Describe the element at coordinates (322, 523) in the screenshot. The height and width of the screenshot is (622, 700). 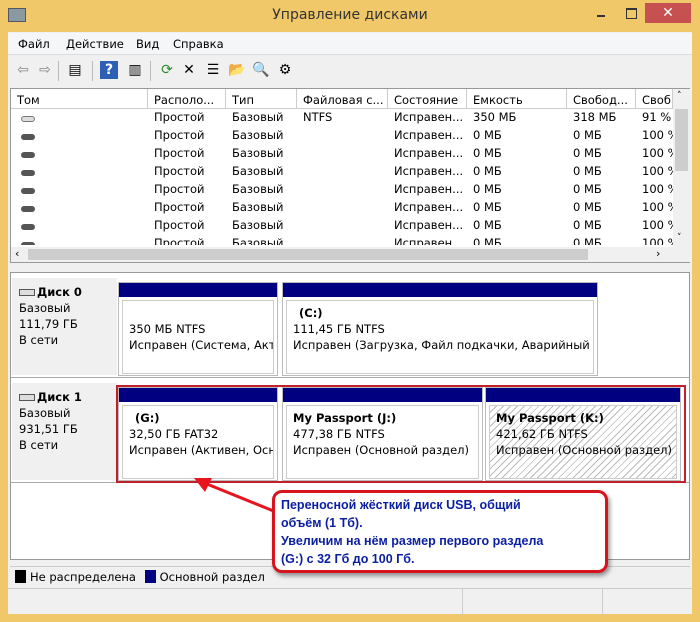
I see `callout-line: объём (1 Тб).` at that location.